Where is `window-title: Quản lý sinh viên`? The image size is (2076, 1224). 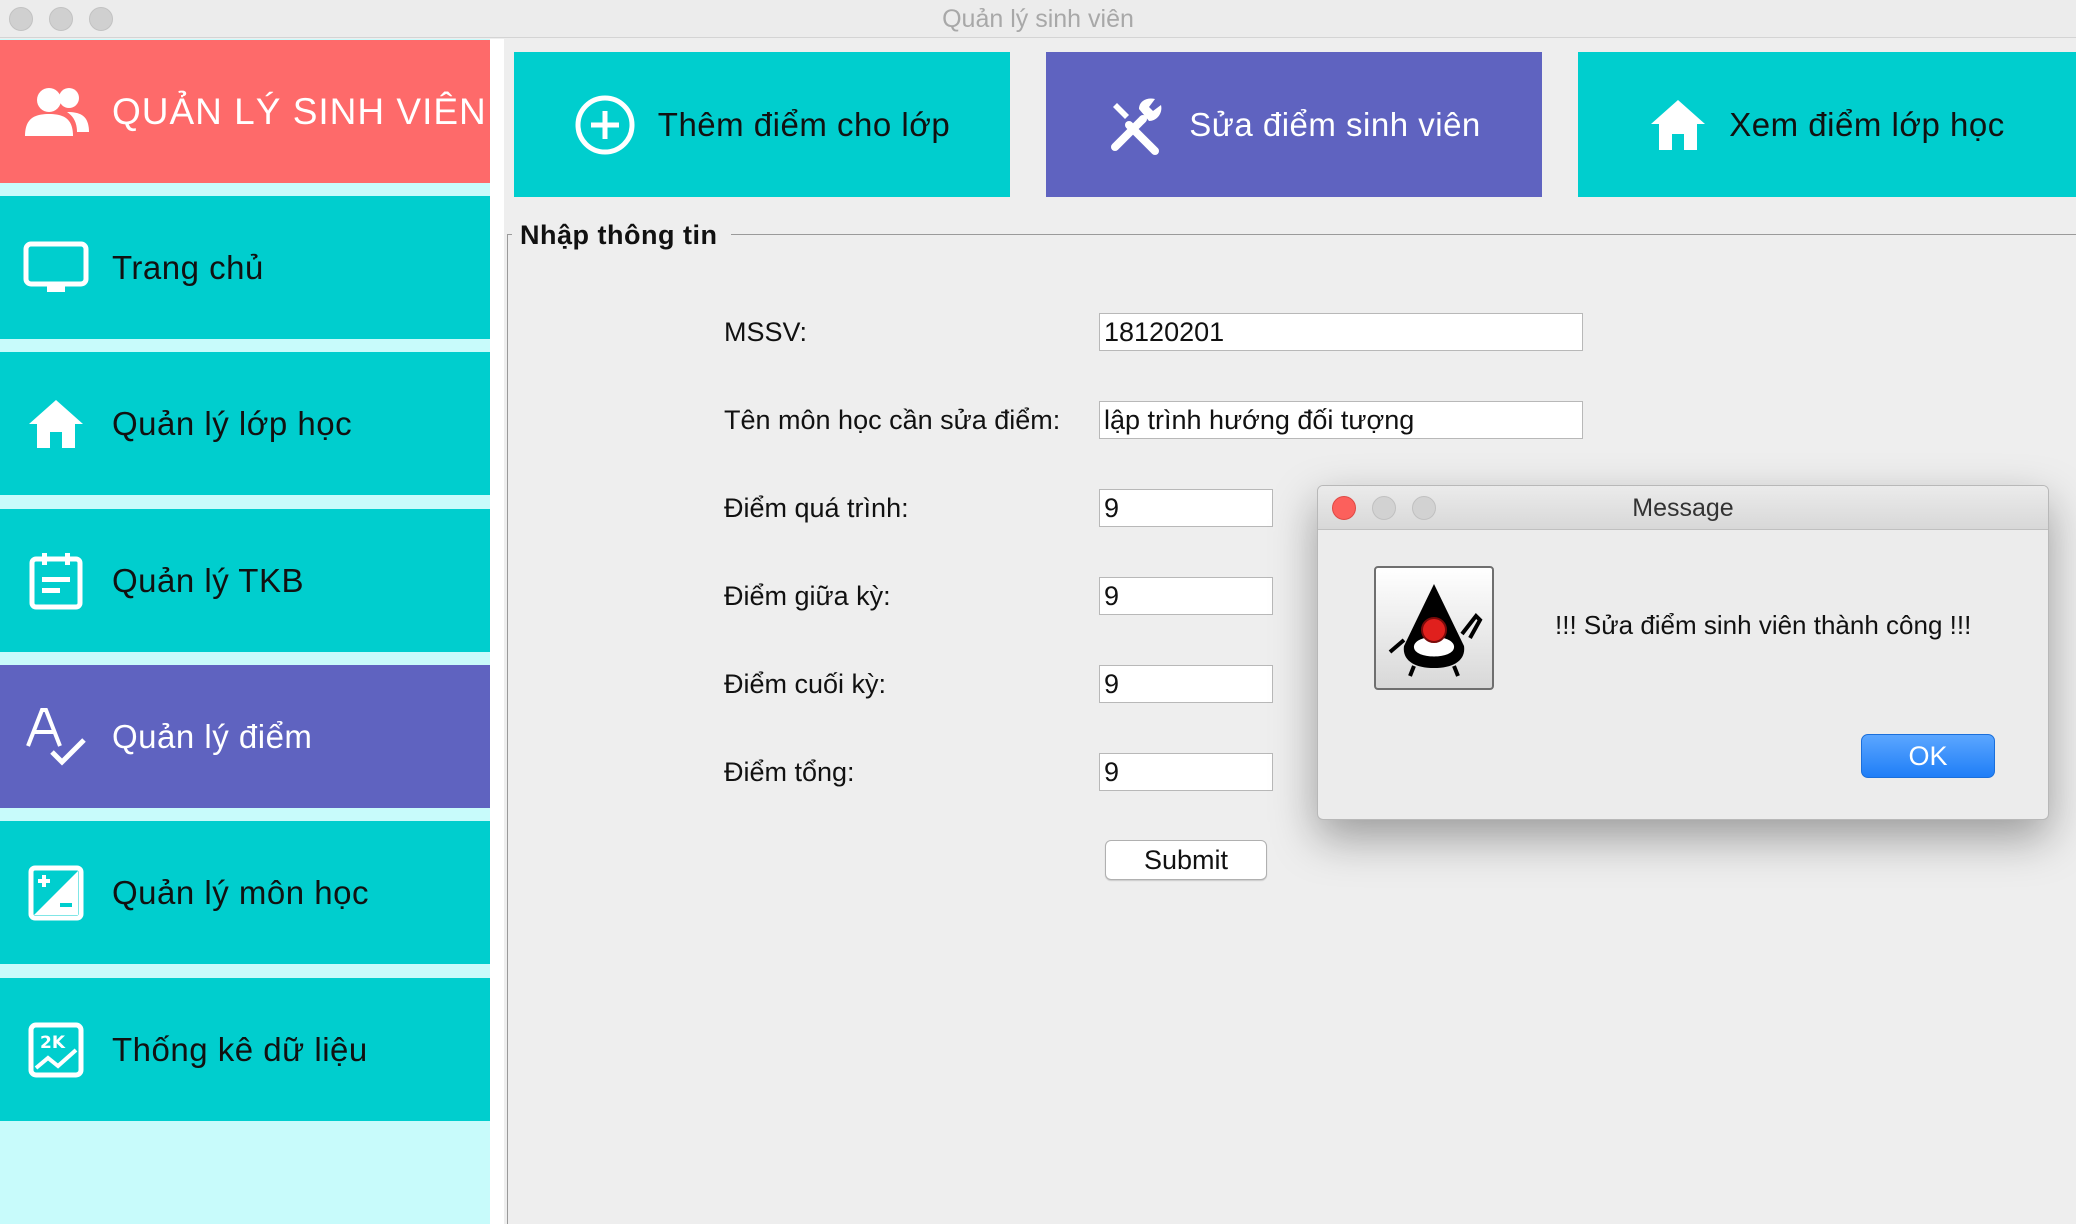 window-title: Quản lý sinh viên is located at coordinates (1038, 19).